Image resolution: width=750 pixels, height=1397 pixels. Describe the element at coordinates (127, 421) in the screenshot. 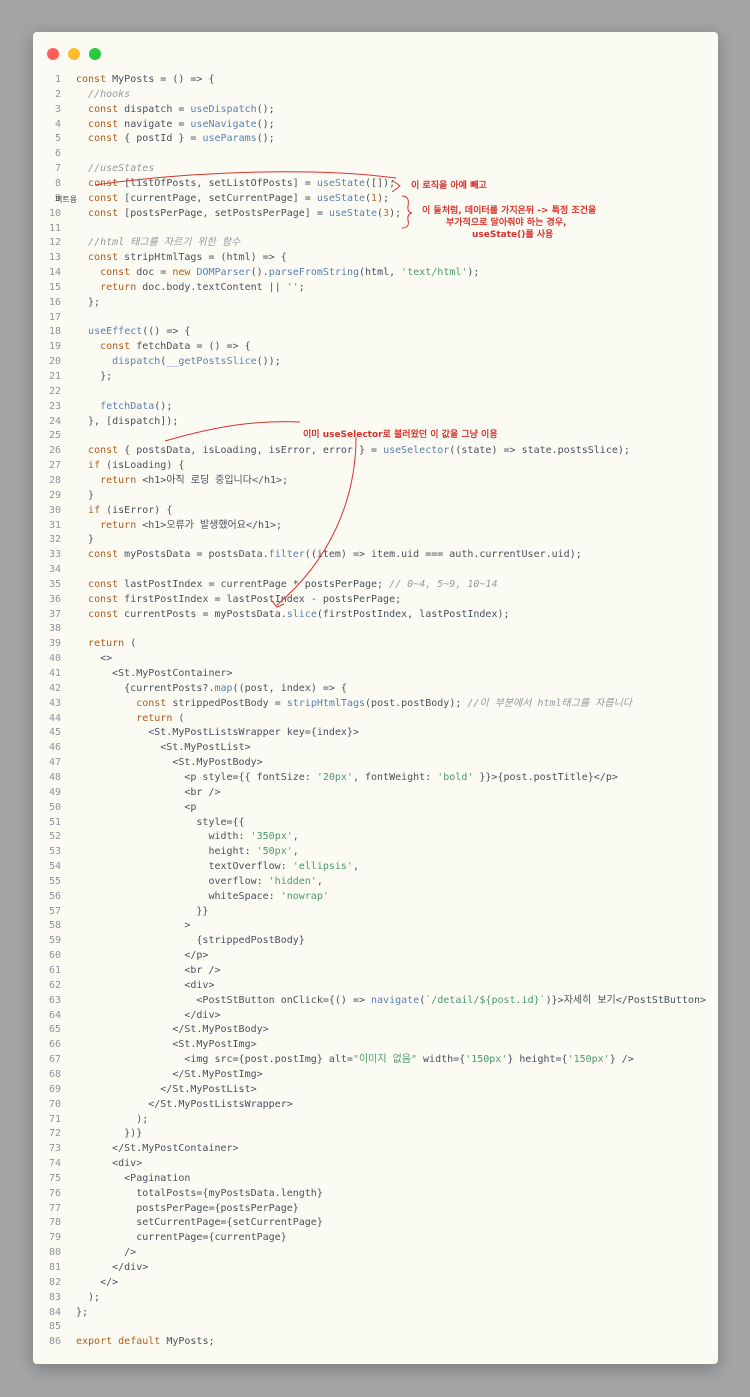

I see `code-text: }, [dispatch]);` at that location.